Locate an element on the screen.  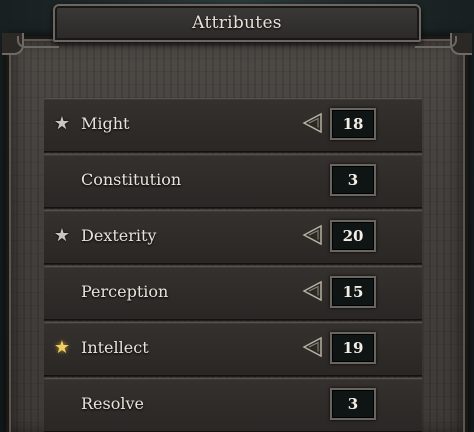
attribute-value-box-intellect: 19 is located at coordinates (353, 348).